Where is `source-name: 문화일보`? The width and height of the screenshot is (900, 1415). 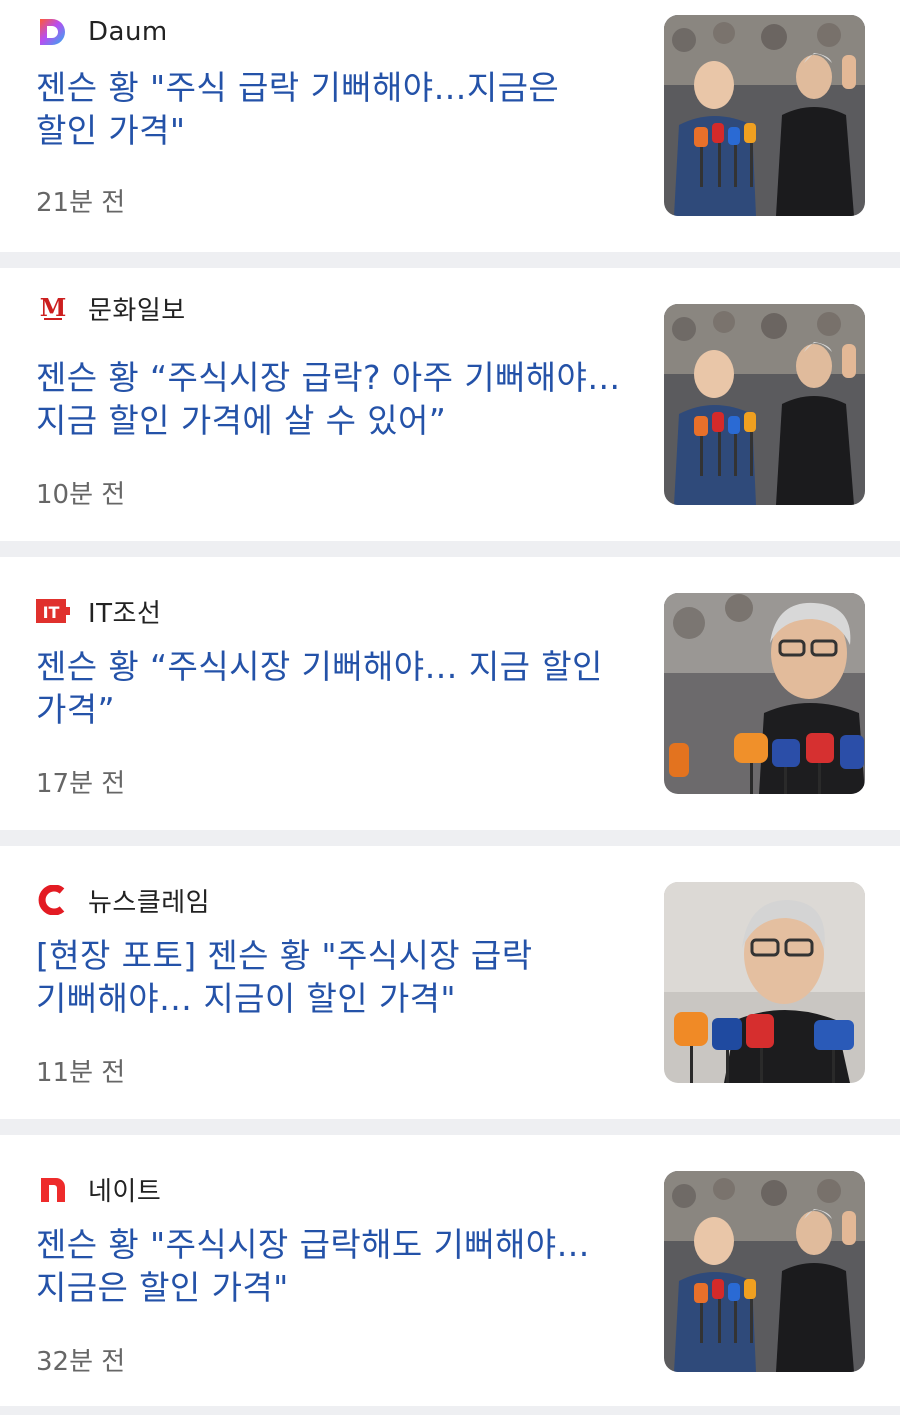 source-name: 문화일보 is located at coordinates (137, 310).